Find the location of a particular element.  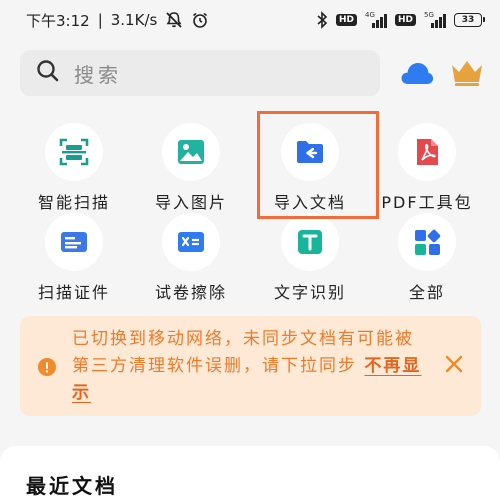

notice-message: 已切换到移动网络，未同步文档有可能被第三方清理软件误删，请下拉同步 不再显示 is located at coordinates (248, 366).